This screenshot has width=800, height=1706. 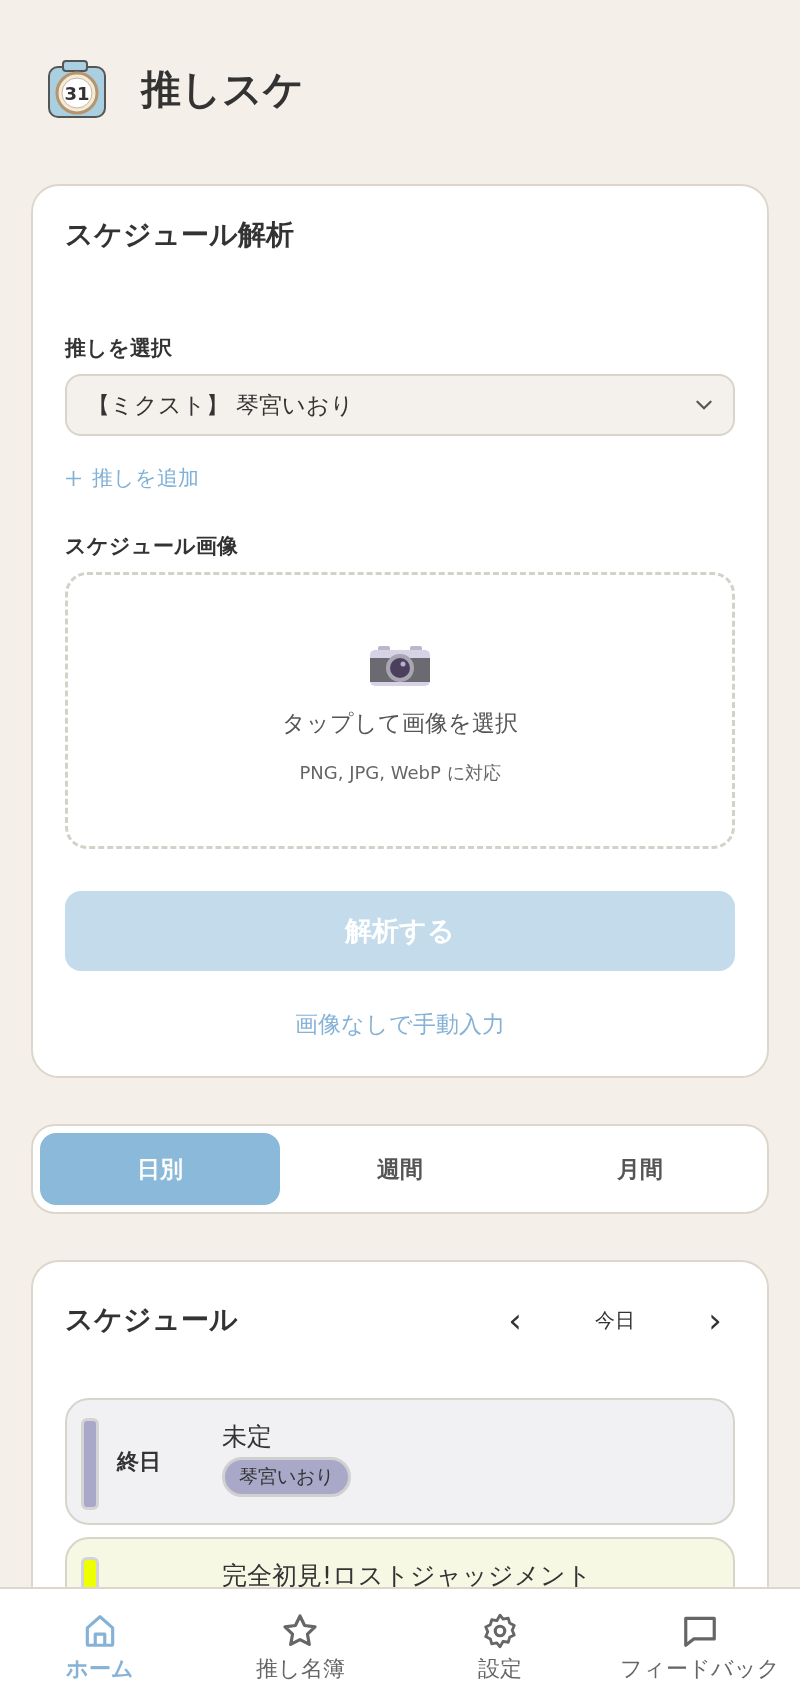 What do you see at coordinates (615, 1320) in the screenshot?
I see `period-label: 今日` at bounding box center [615, 1320].